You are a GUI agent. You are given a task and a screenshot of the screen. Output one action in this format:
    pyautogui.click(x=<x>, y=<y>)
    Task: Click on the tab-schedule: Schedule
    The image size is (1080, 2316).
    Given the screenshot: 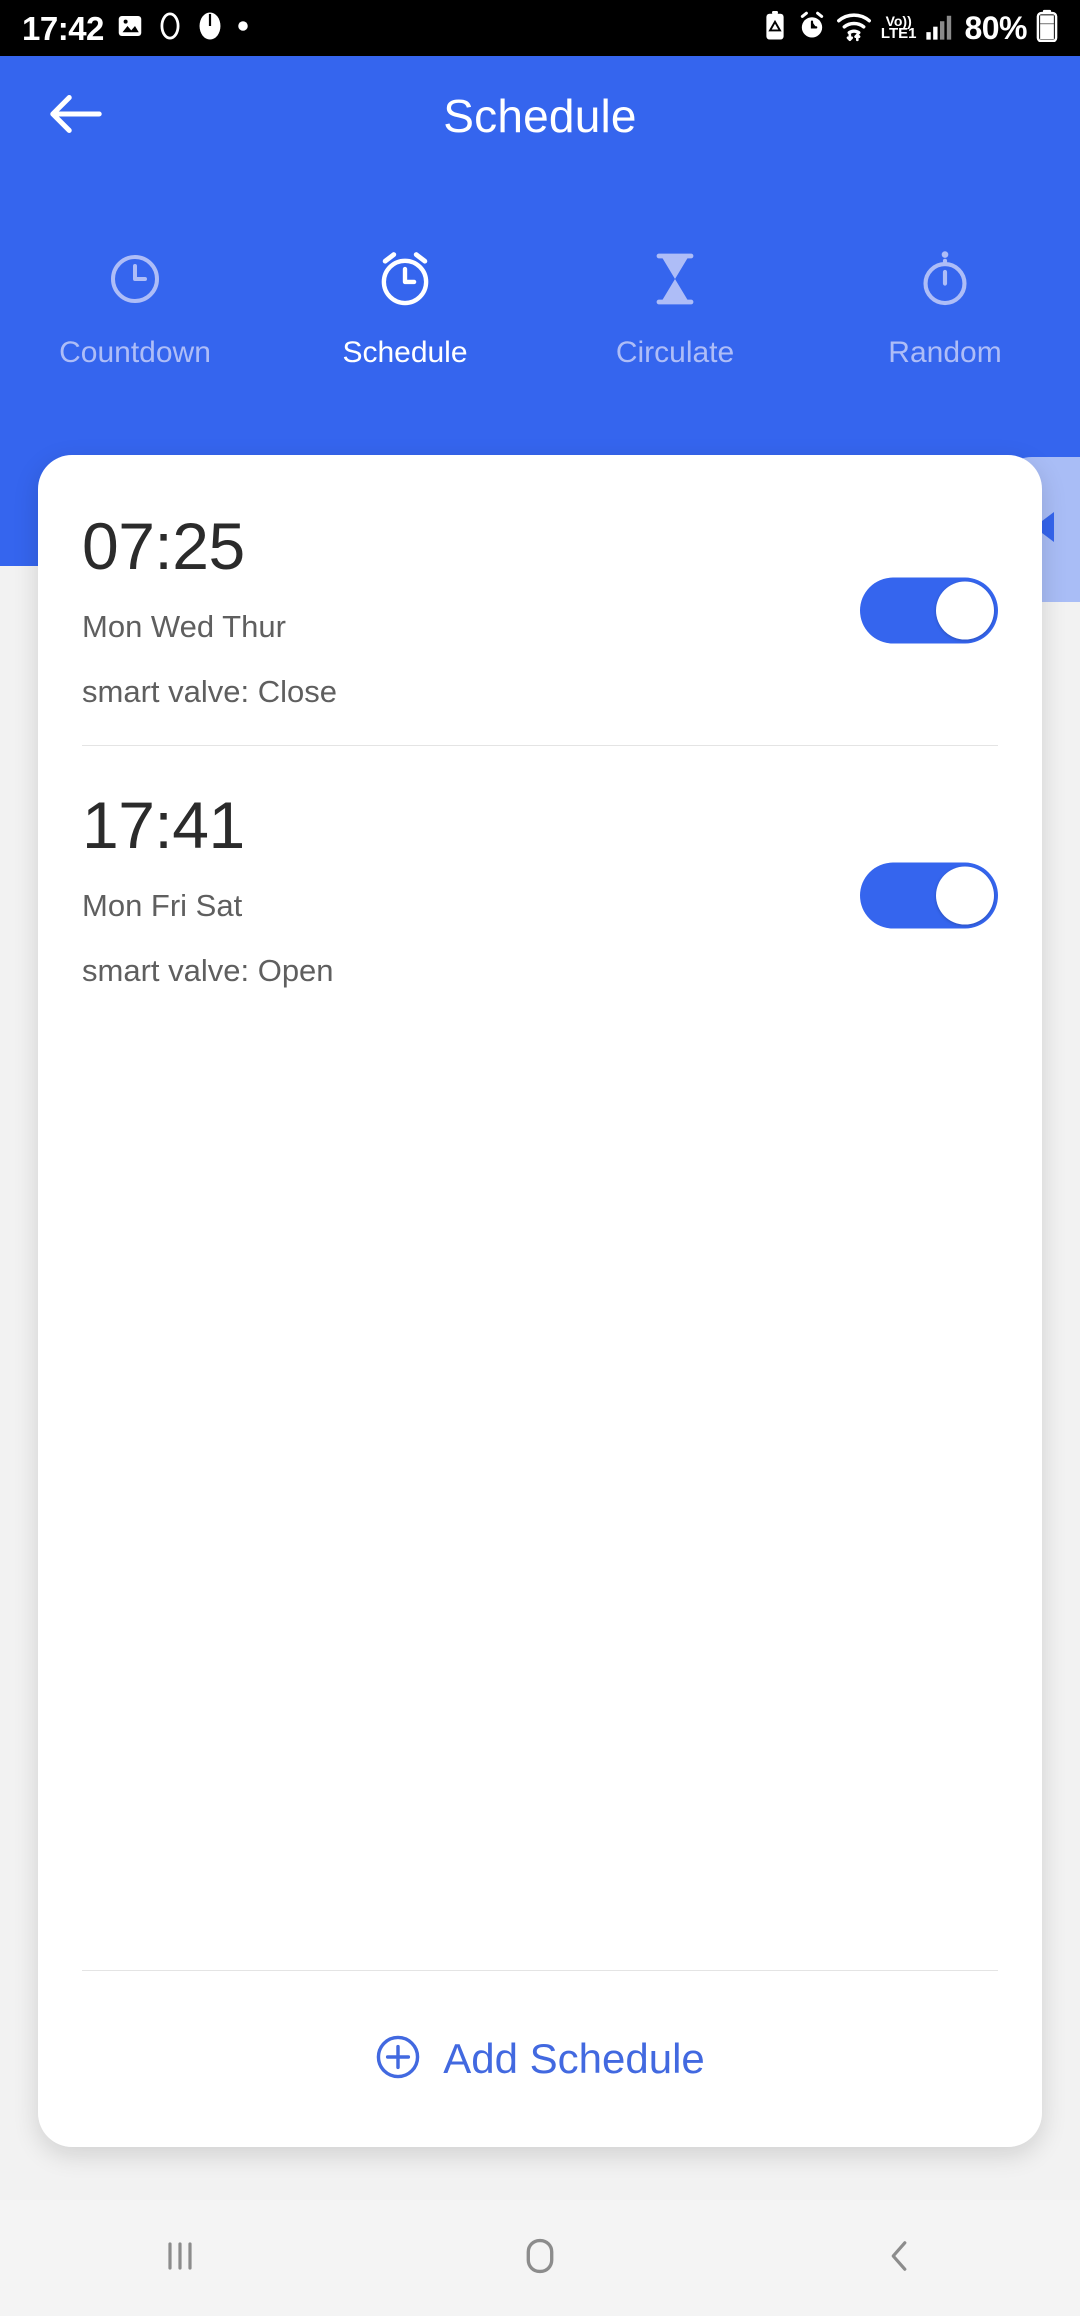 What is the action you would take?
    pyautogui.click(x=405, y=302)
    